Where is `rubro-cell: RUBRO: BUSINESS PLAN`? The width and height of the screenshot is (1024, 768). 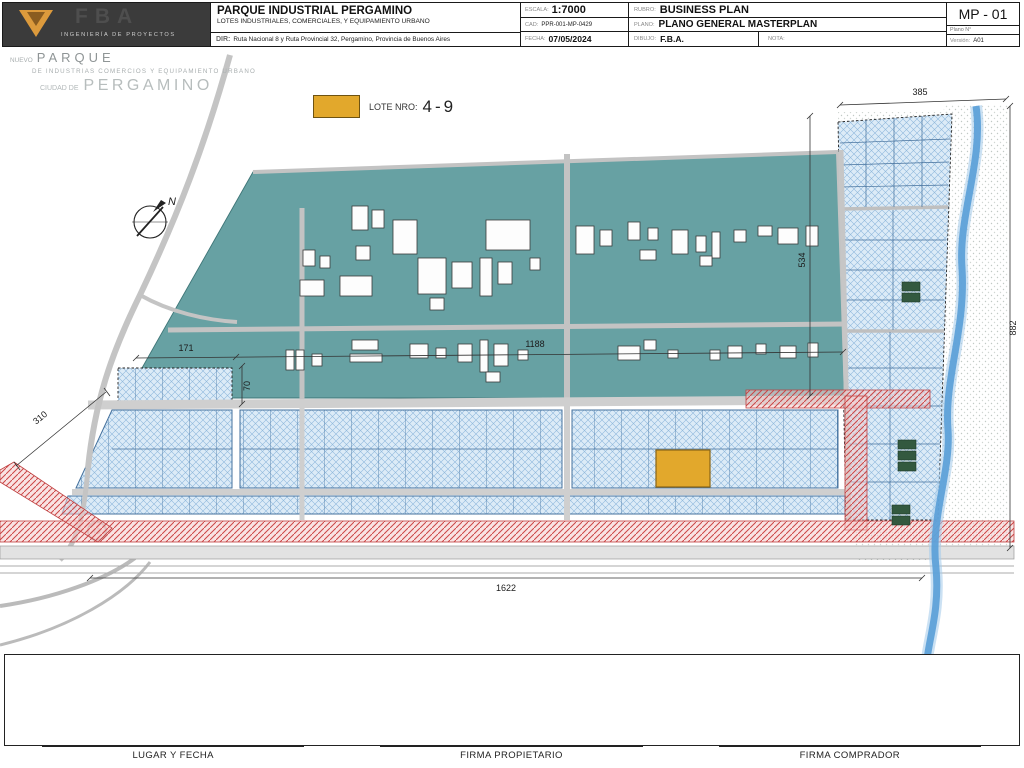 rubro-cell: RUBRO: BUSINESS PLAN is located at coordinates (787, 10).